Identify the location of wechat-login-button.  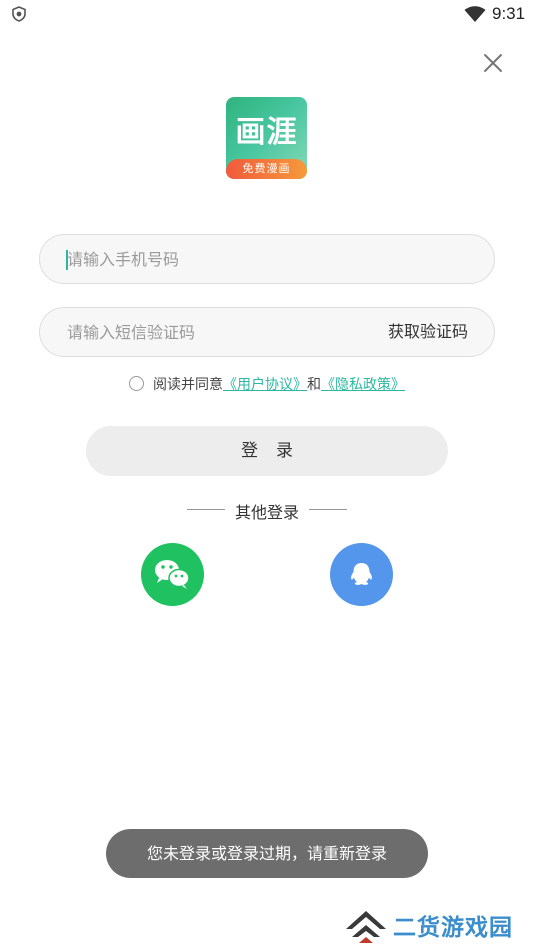
(172, 574).